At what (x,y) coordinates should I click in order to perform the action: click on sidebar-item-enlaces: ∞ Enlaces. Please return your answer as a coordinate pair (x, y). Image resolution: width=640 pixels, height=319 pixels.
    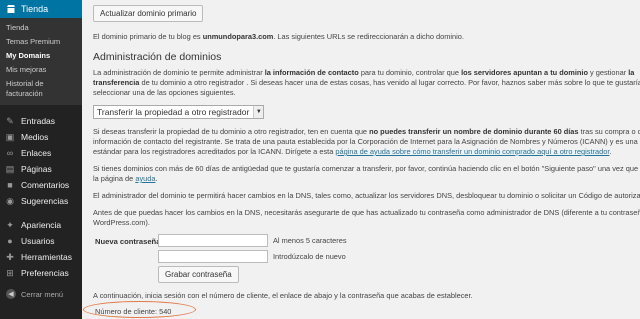
    Looking at the image, I should click on (41, 153).